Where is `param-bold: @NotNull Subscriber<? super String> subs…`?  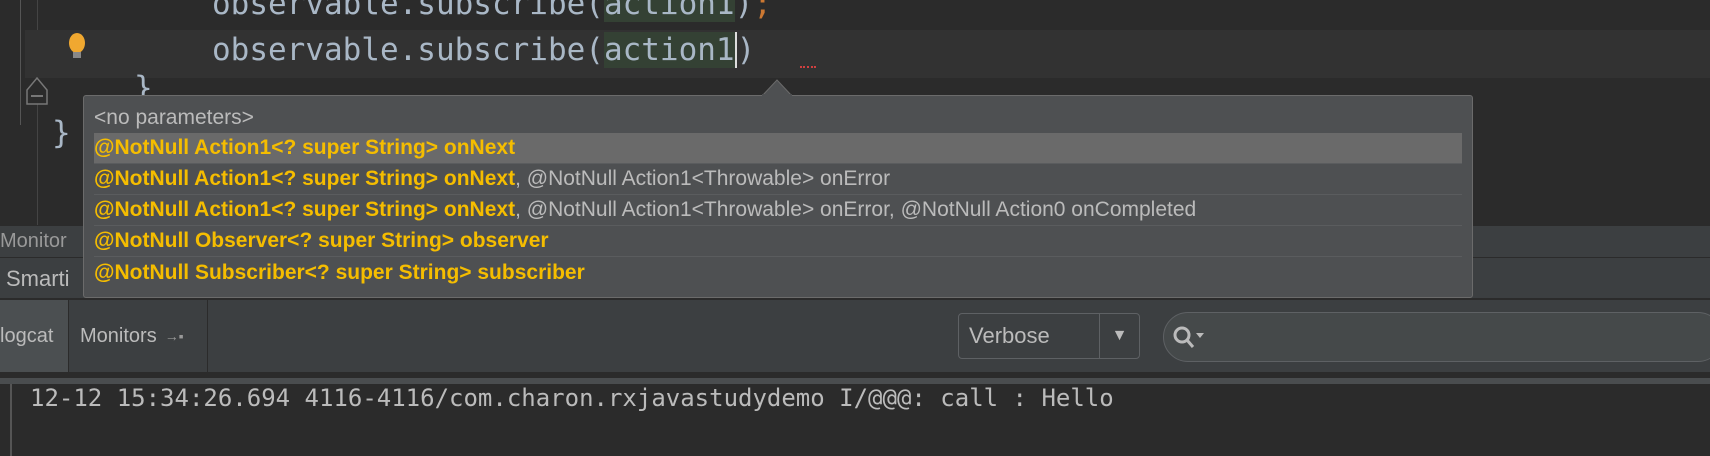
param-bold: @NotNull Subscriber<? super String> subs… is located at coordinates (339, 272).